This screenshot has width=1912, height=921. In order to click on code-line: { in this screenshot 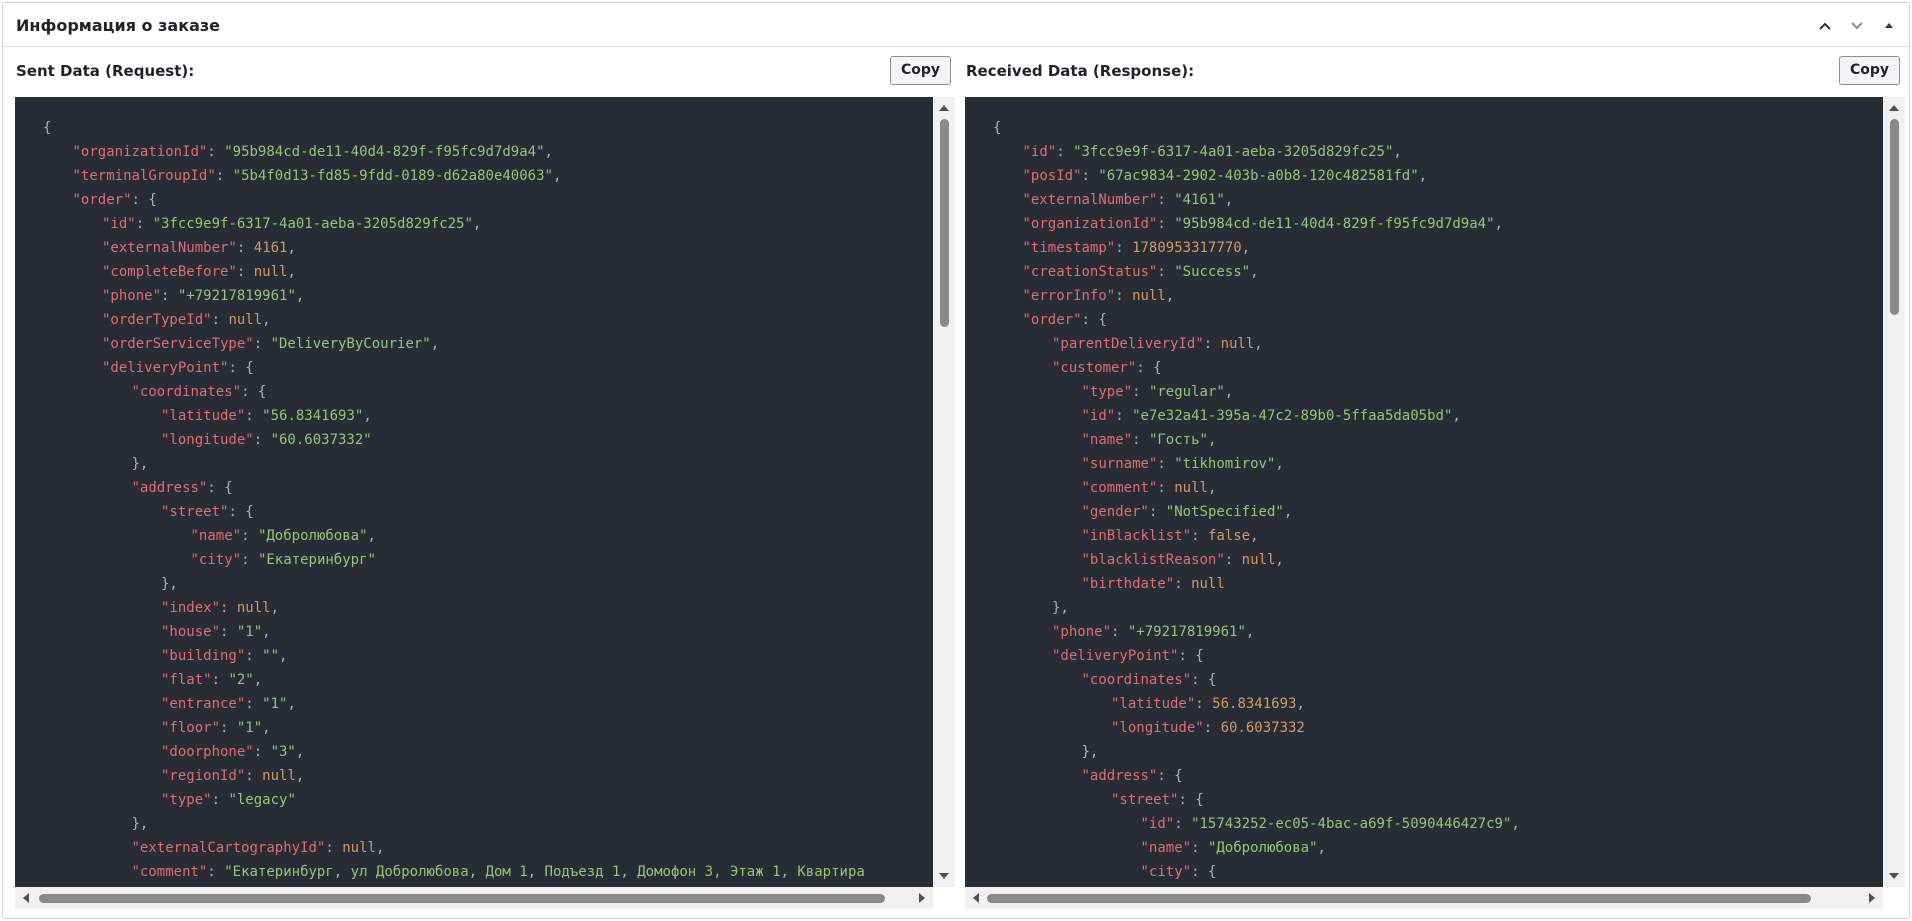, I will do `click(454, 128)`.